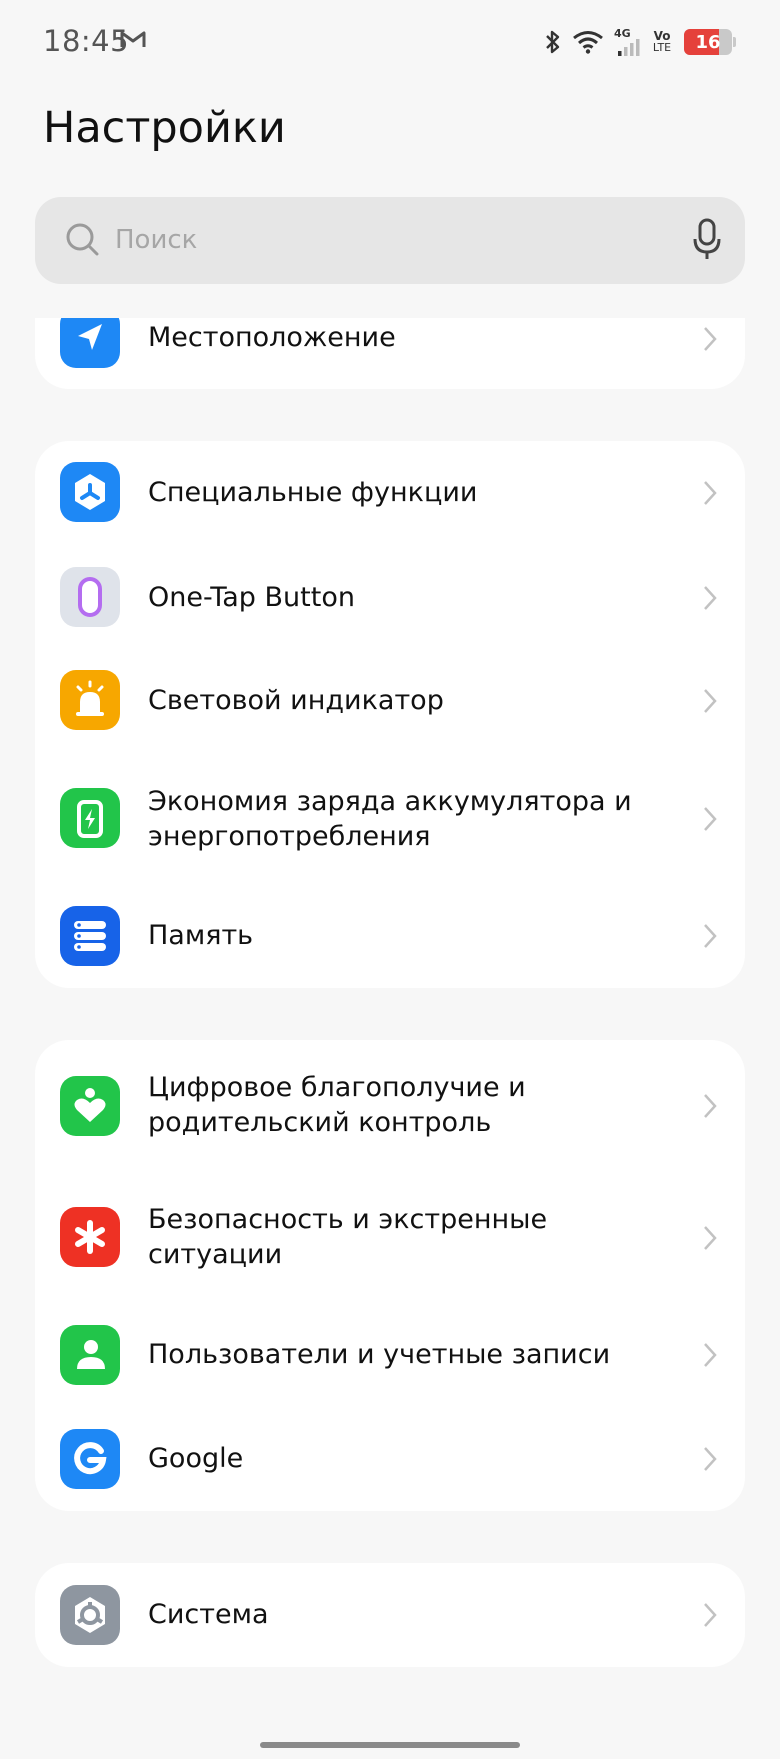 The height and width of the screenshot is (1759, 780). What do you see at coordinates (390, 936) in the screenshot?
I see `settings-item-storage: Память` at bounding box center [390, 936].